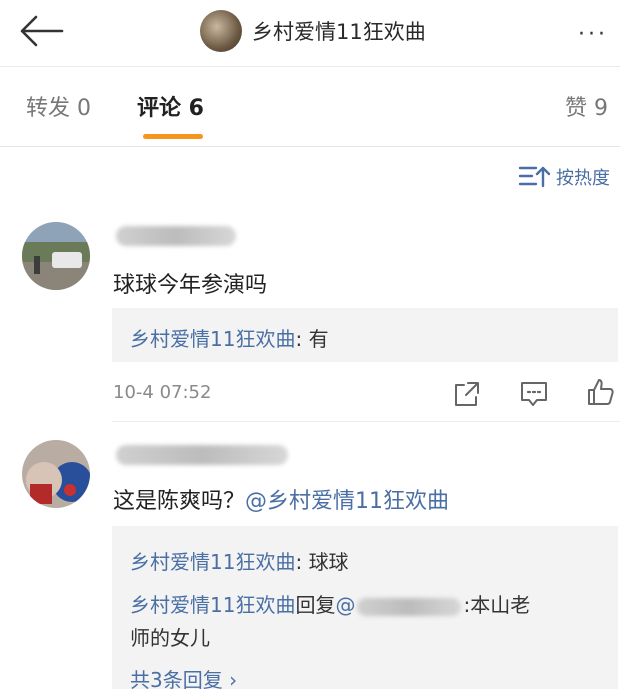 This screenshot has height=693, width=620. I want to click on reply-line: 乡村爱情11狂欢曲: 有, so click(229, 337).